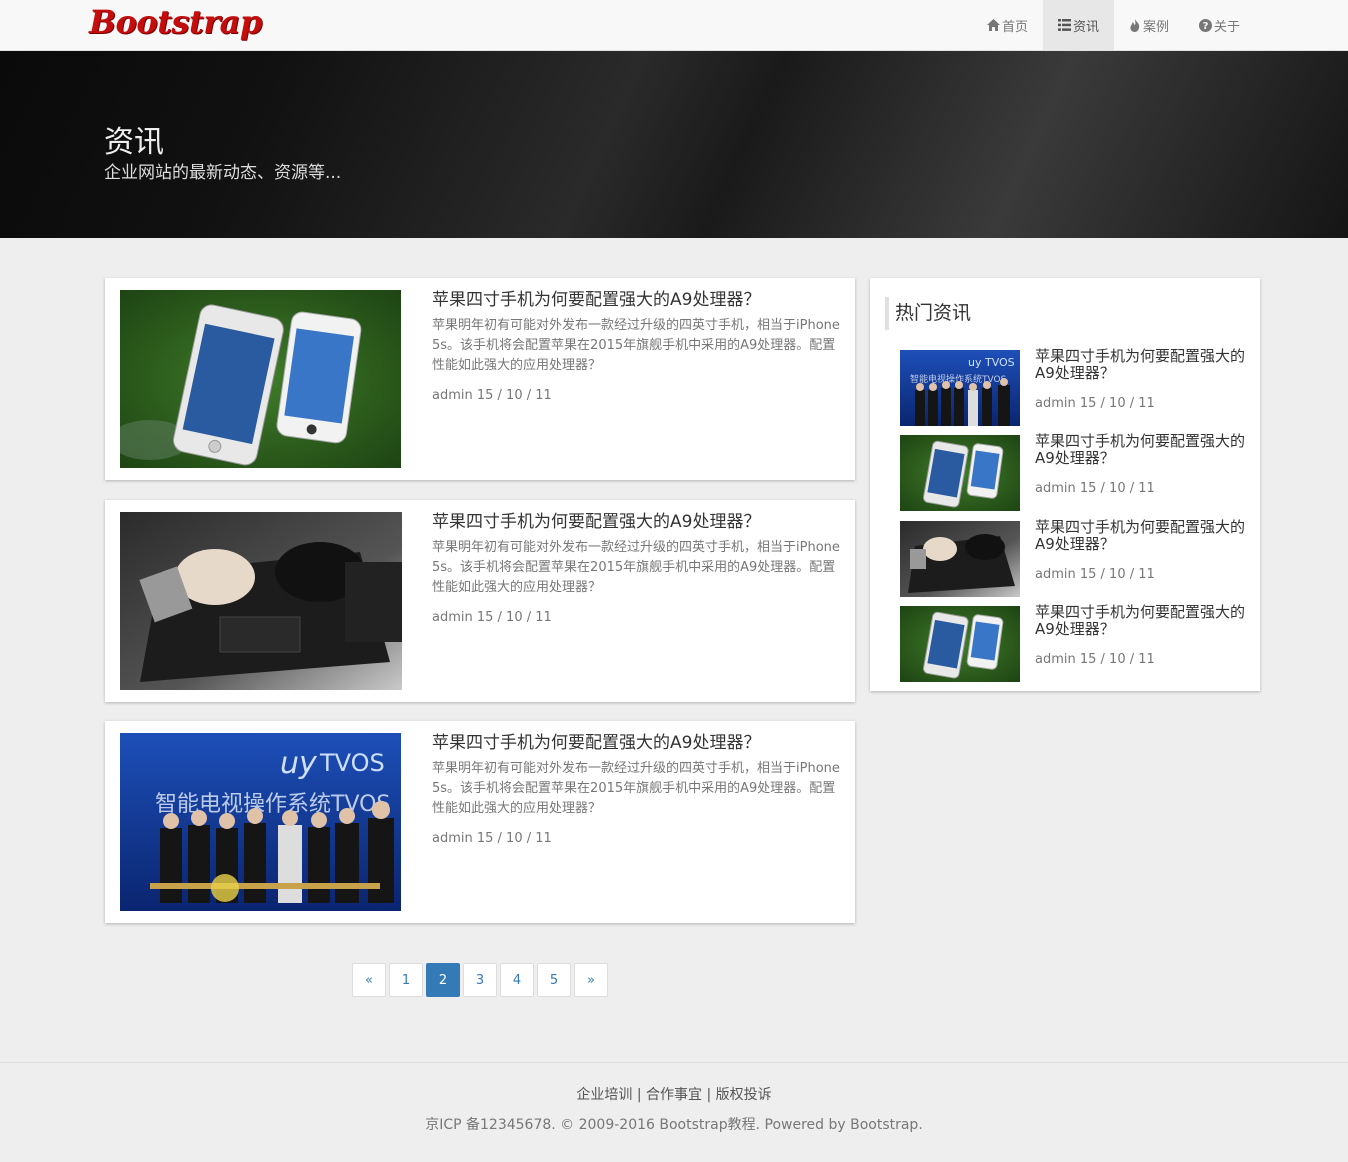  I want to click on nav-item-about: ? 关于, so click(1219, 25).